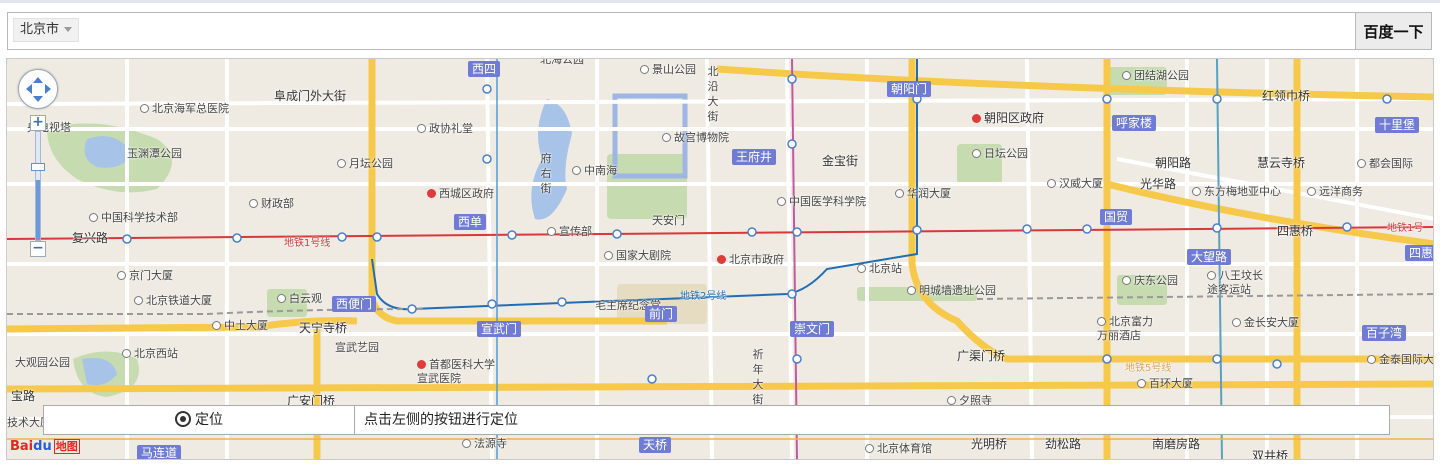 The image size is (1440, 469). Describe the element at coordinates (1385, 164) in the screenshot. I see `map-label: 都会国际` at that location.